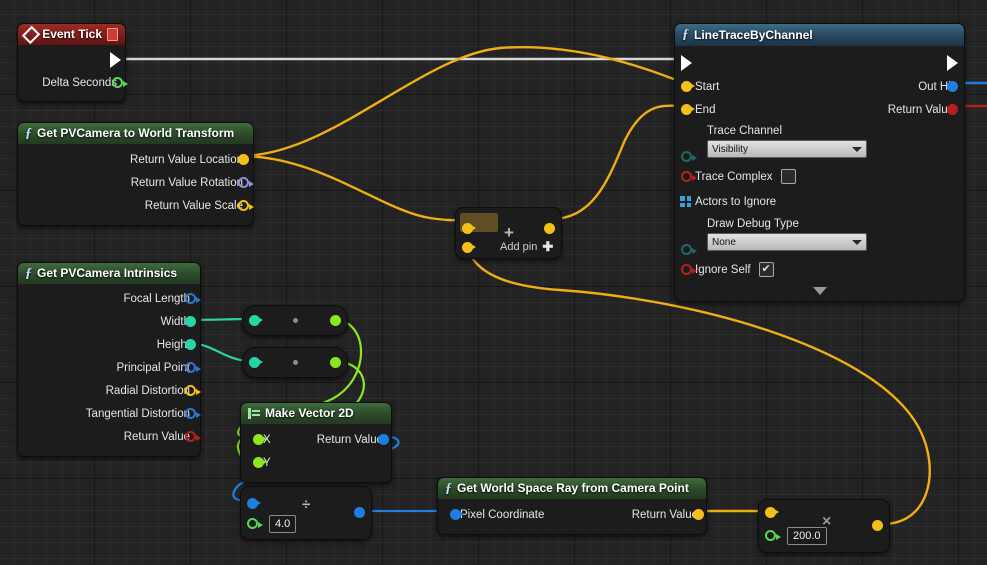 The width and height of the screenshot is (987, 565). Describe the element at coordinates (724, 242) in the screenshot. I see `draw-debug-value: None` at that location.